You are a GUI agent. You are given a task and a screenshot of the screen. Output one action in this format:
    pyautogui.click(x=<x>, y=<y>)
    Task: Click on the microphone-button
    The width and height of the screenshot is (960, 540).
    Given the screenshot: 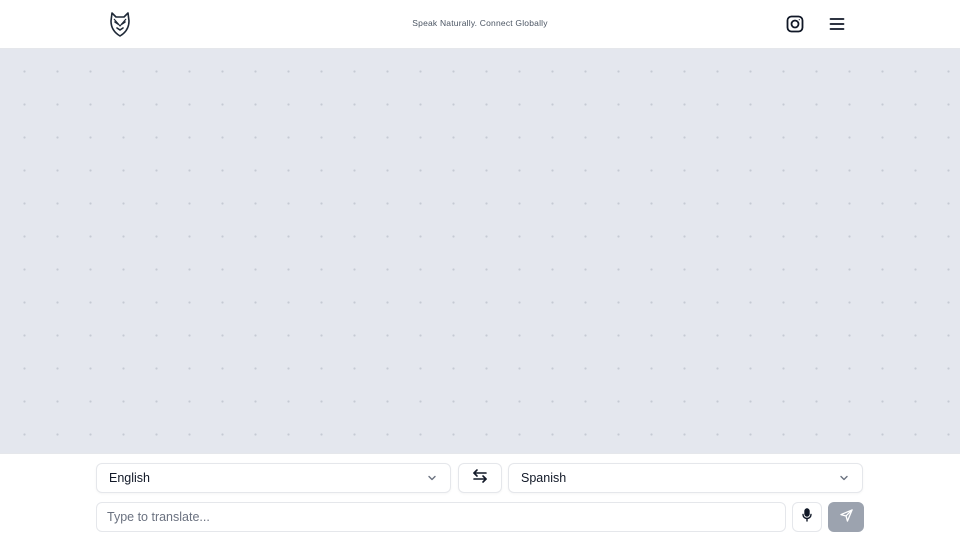 What is the action you would take?
    pyautogui.click(x=807, y=517)
    